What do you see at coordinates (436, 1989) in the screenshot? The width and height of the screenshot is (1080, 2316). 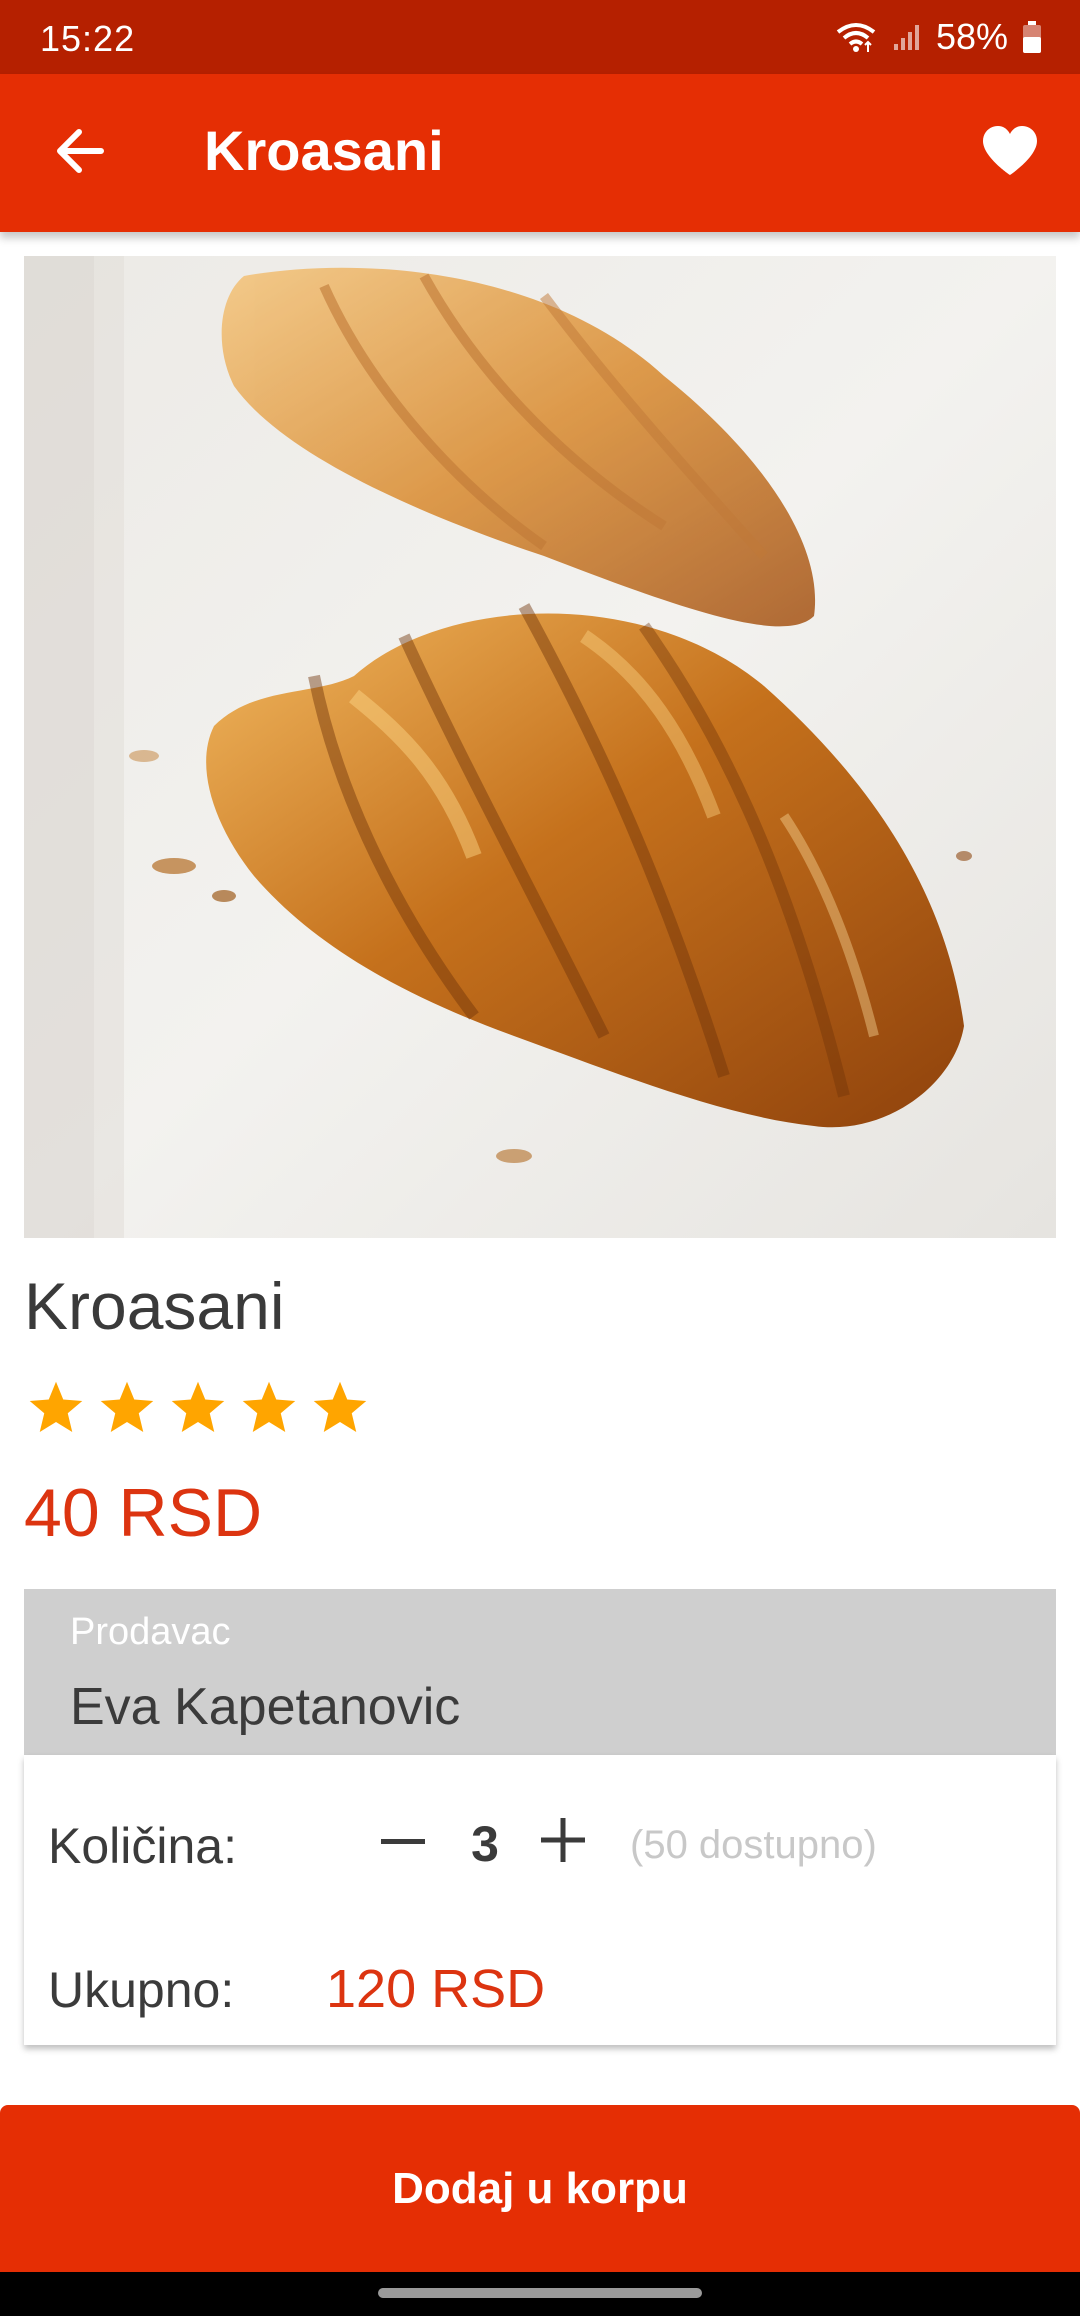 I see `total-value: 120 RSD` at bounding box center [436, 1989].